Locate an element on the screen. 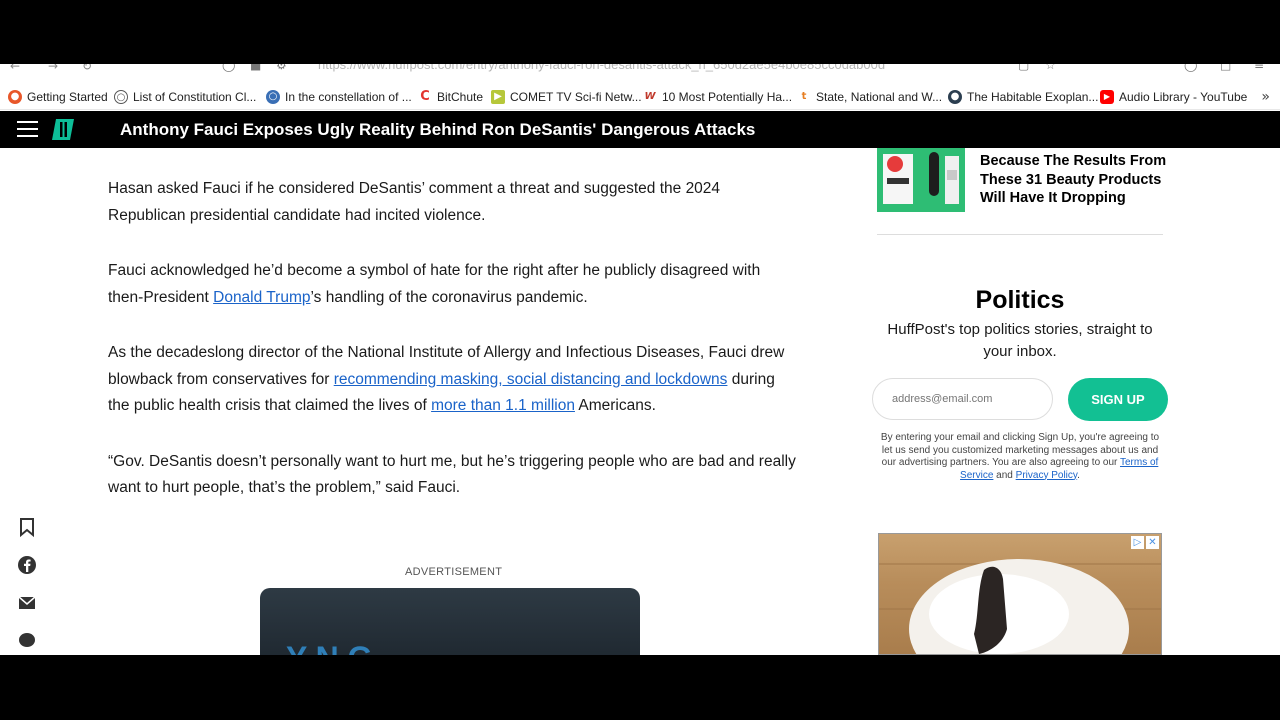 This screenshot has height=720, width=1280. deaths-link: more than 1.1 million is located at coordinates (503, 405).